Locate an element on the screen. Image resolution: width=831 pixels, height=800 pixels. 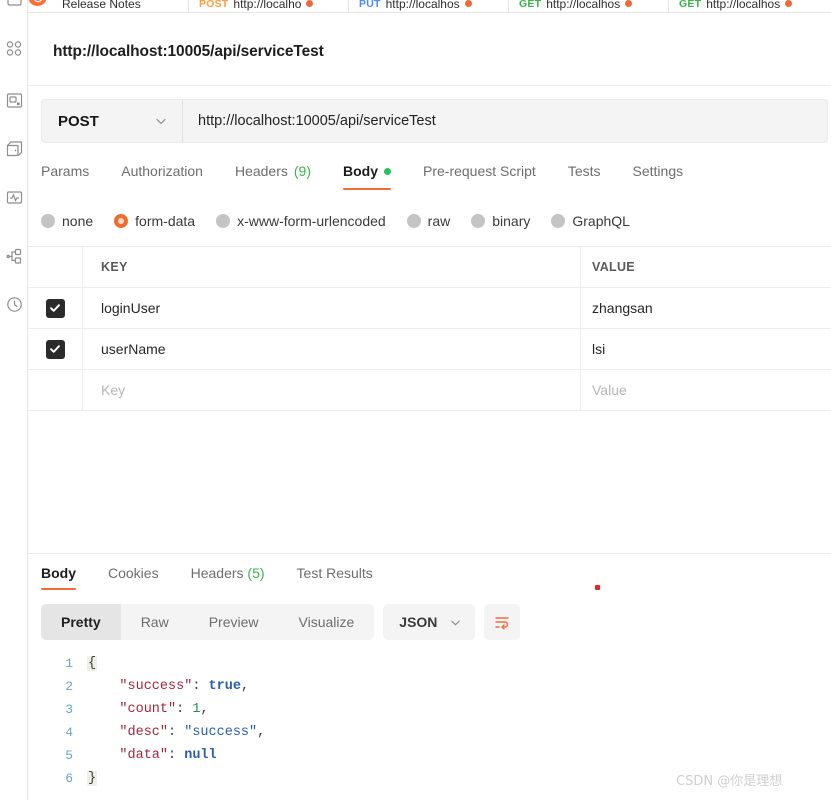
request-title-bar: http://localhost:10005/api/serviceTest is located at coordinates (429, 49).